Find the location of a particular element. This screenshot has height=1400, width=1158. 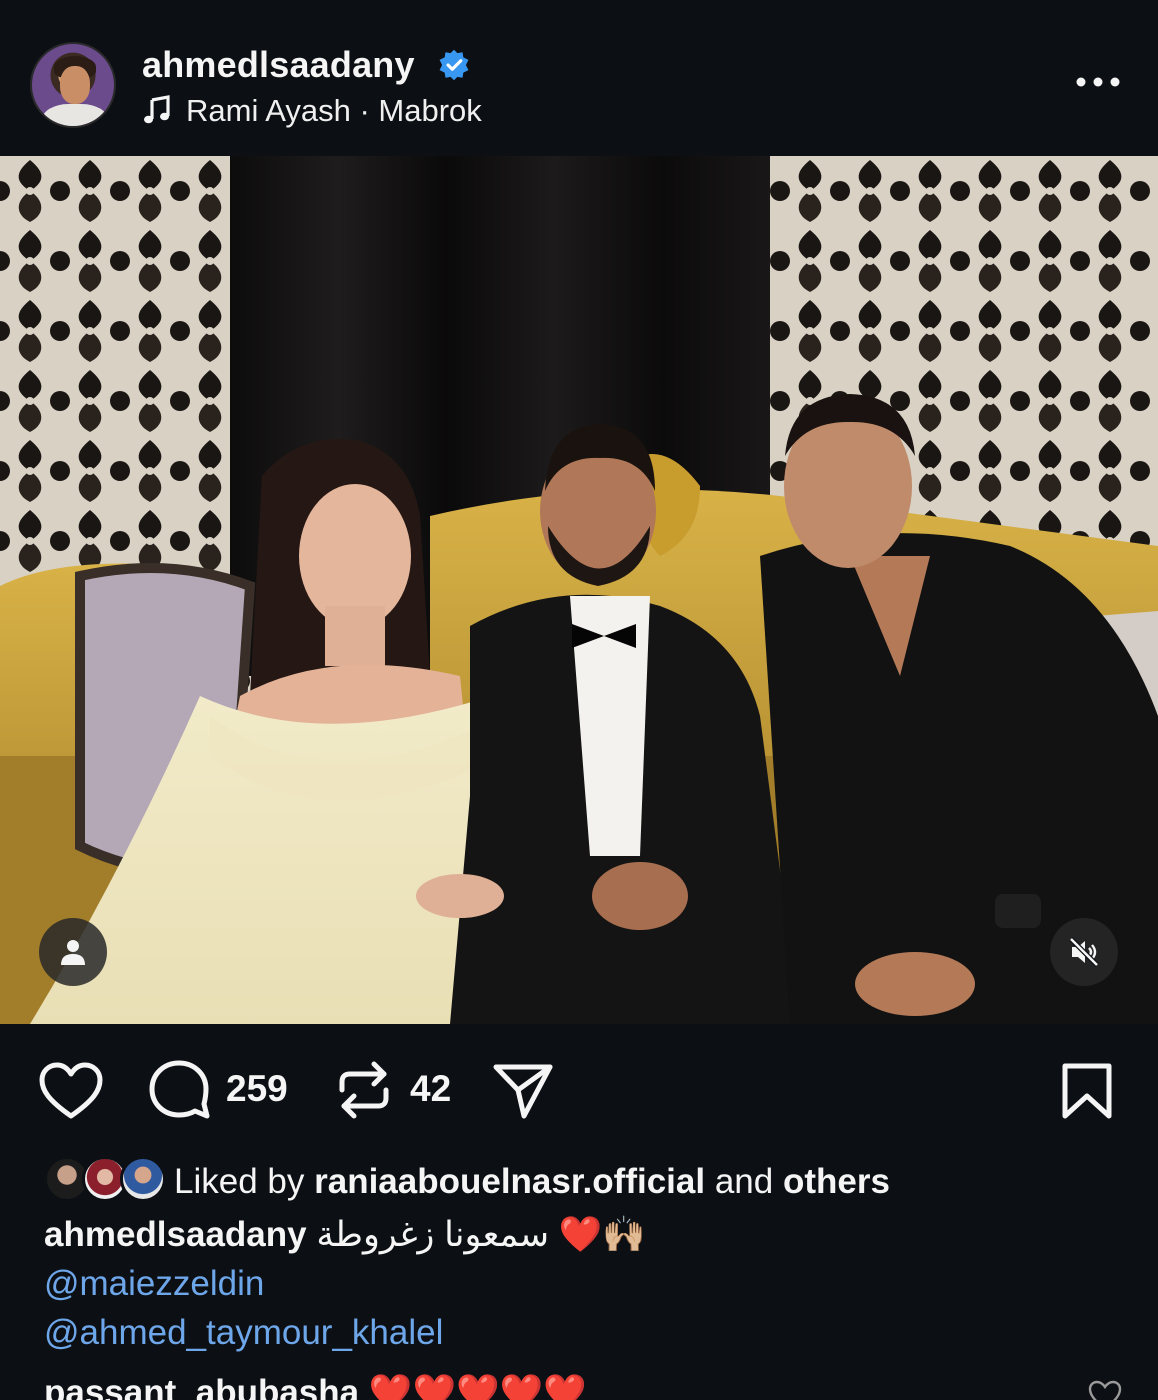

comment-icon is located at coordinates (179, 1090).